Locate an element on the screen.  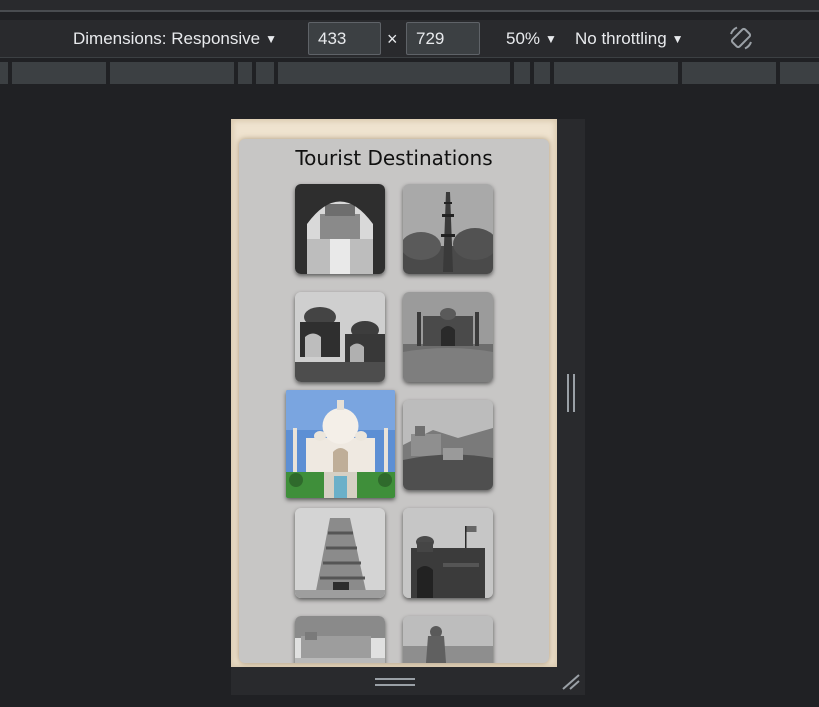
thumbnail-palace-arch is located at coordinates (340, 229).